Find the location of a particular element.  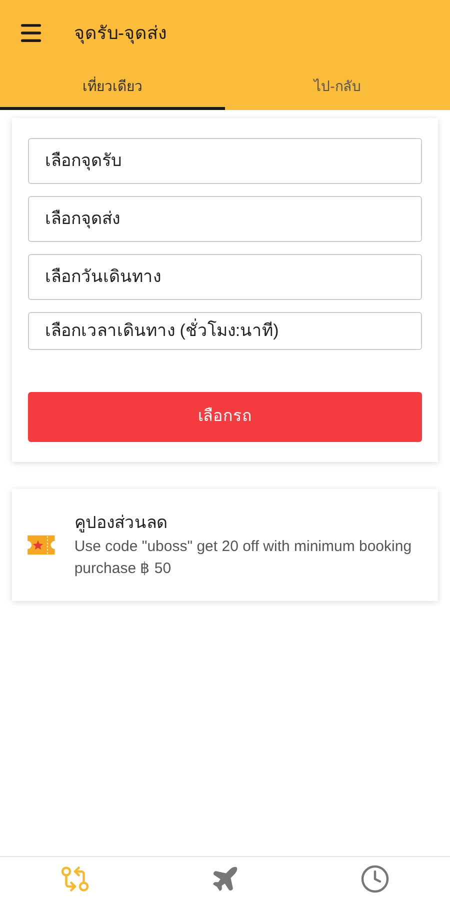

coupon-description: Use code "uboss" get 20 off with minimum booking purchase ฿ 50 is located at coordinates (243, 557).